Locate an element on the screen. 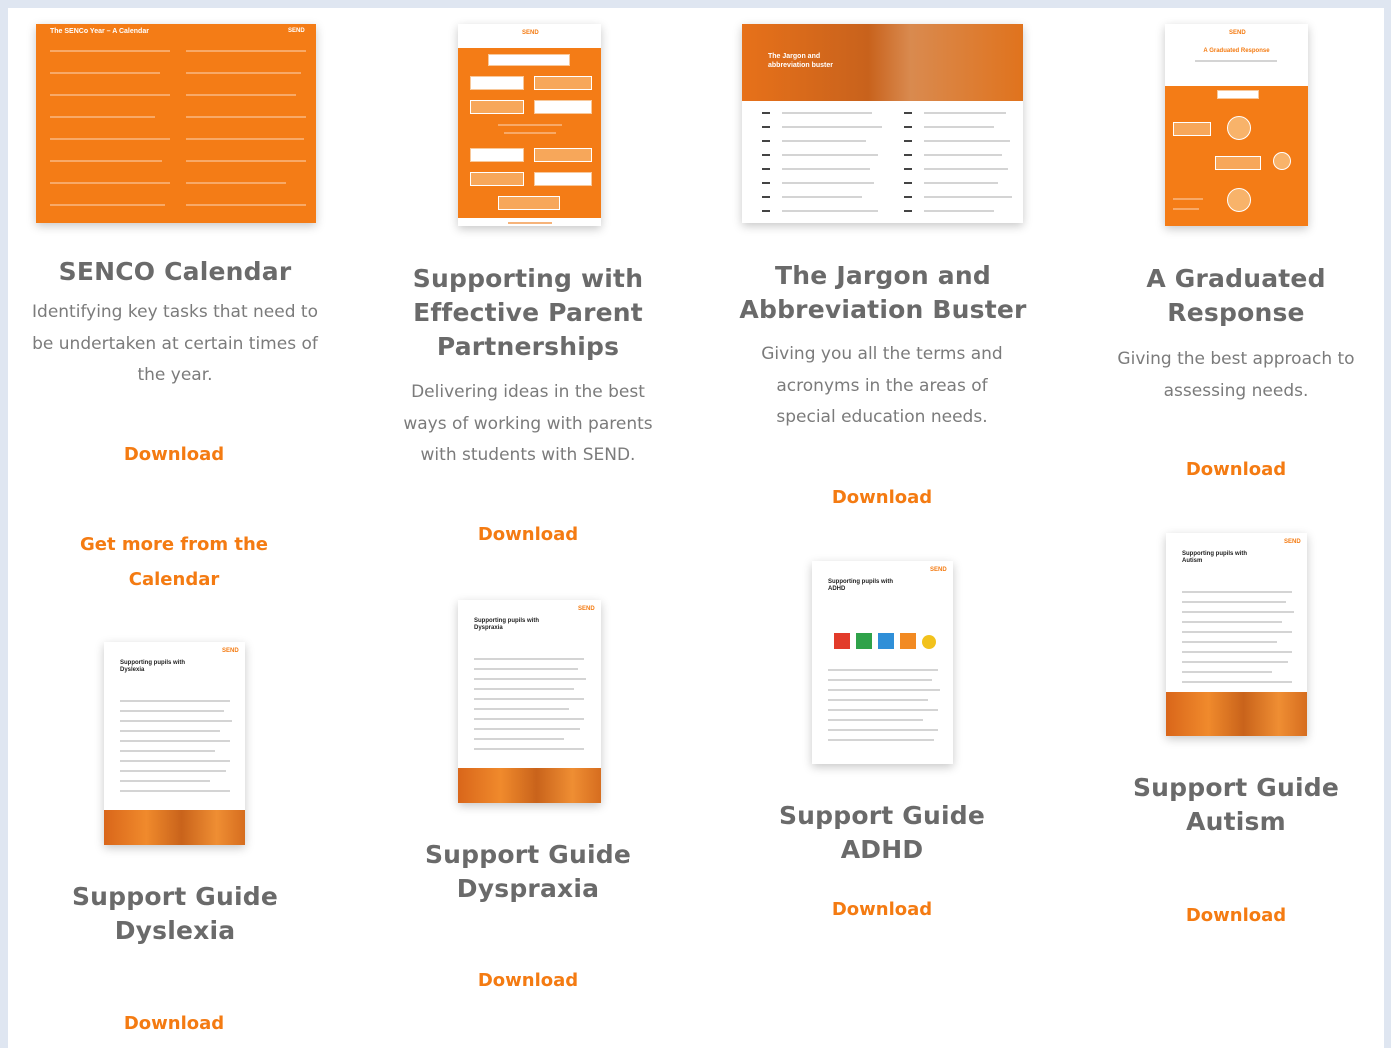 The width and height of the screenshot is (1391, 1048). jargon-buster-thumbnail: The Jargon and abbreviation buster is located at coordinates (882, 123).